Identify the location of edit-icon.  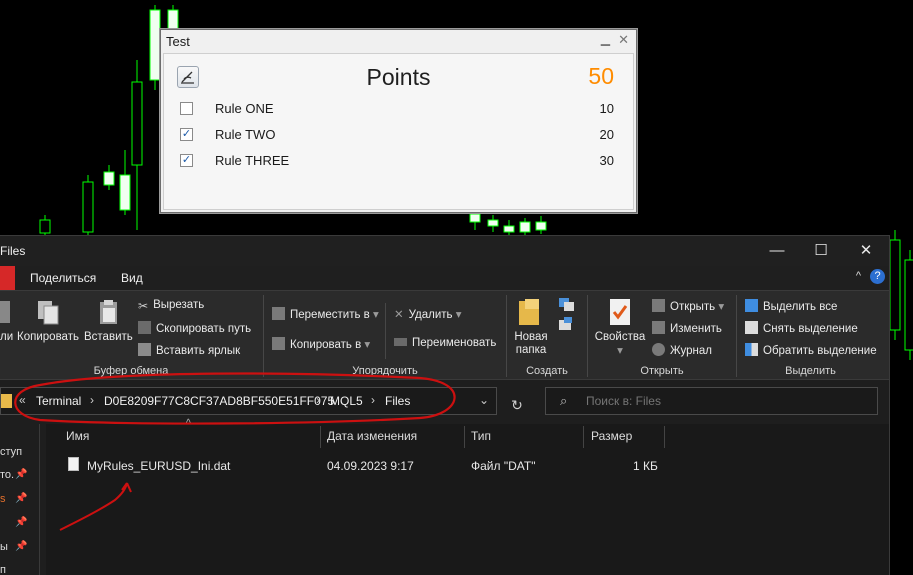
(658, 327).